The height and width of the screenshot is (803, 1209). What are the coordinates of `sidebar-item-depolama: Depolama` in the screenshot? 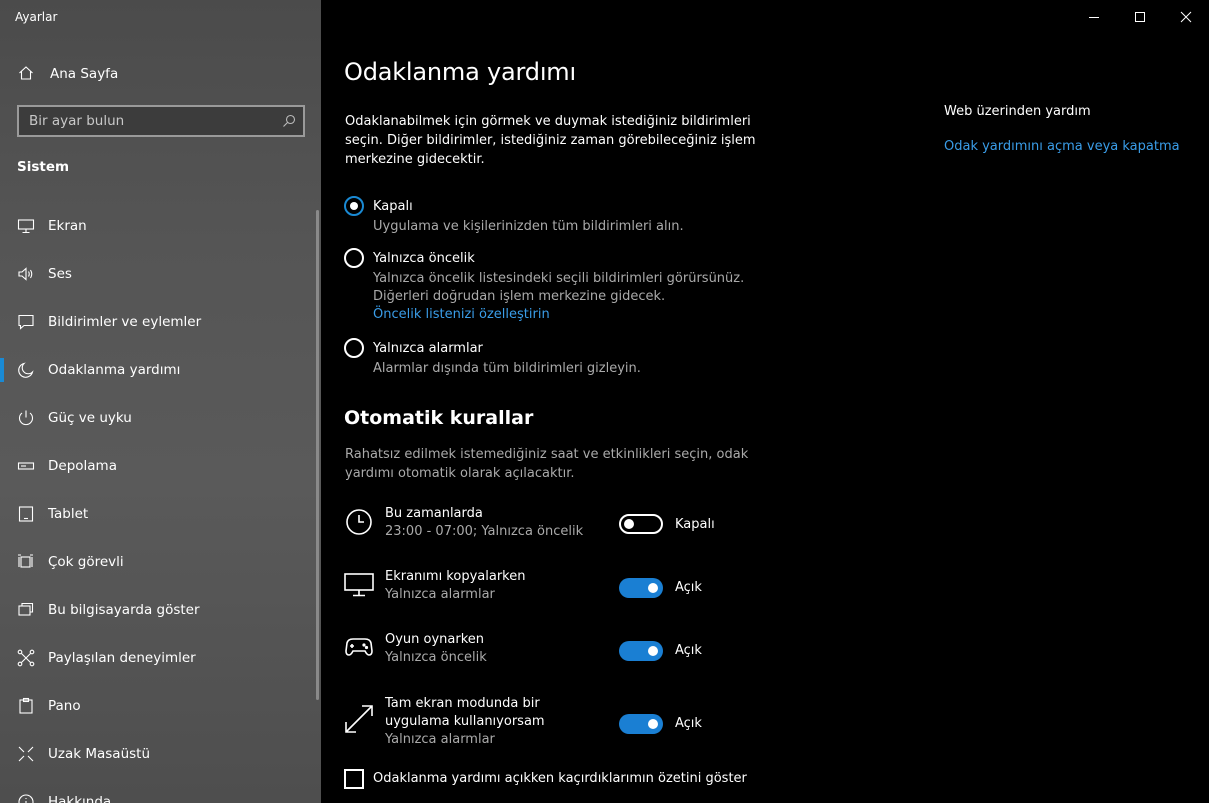 It's located at (160, 466).